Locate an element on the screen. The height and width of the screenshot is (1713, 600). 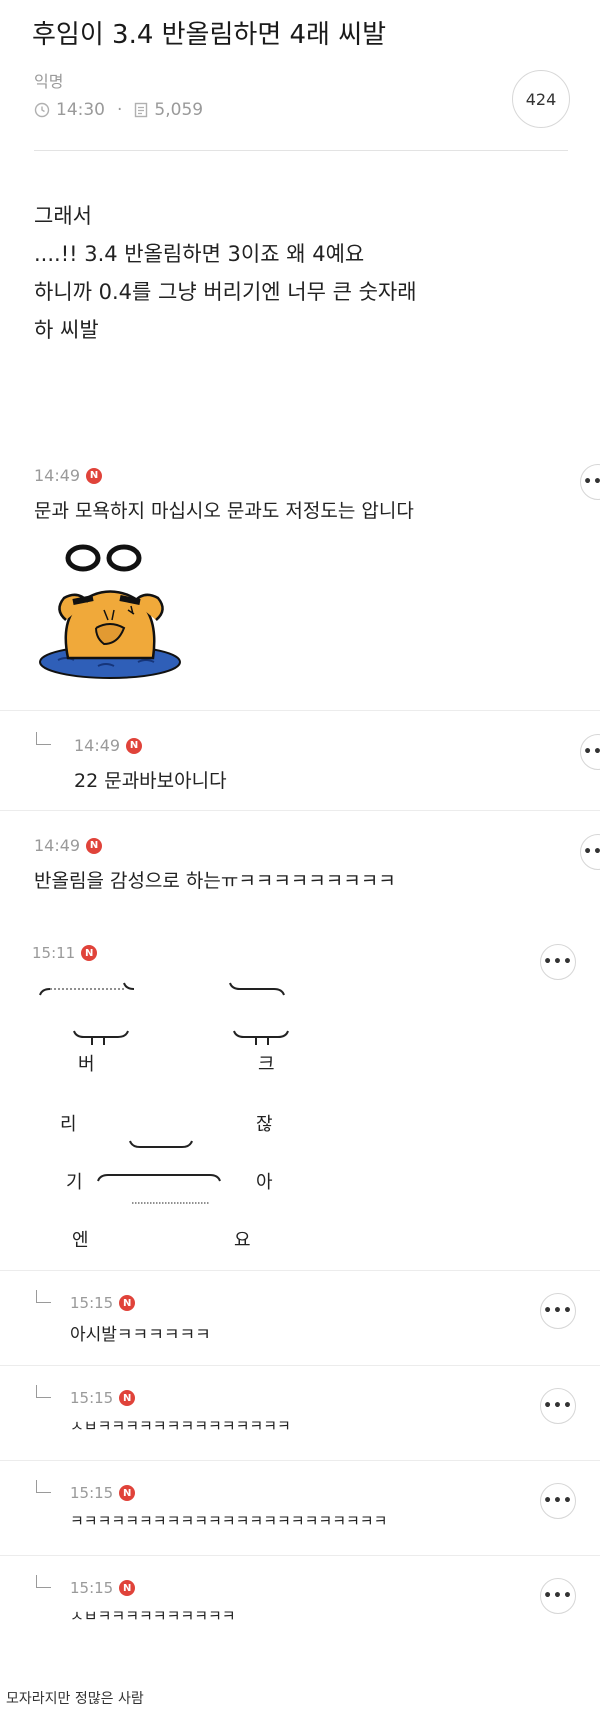
image-caption: 모자라지만 정많은 사람 is located at coordinates (75, 1699).